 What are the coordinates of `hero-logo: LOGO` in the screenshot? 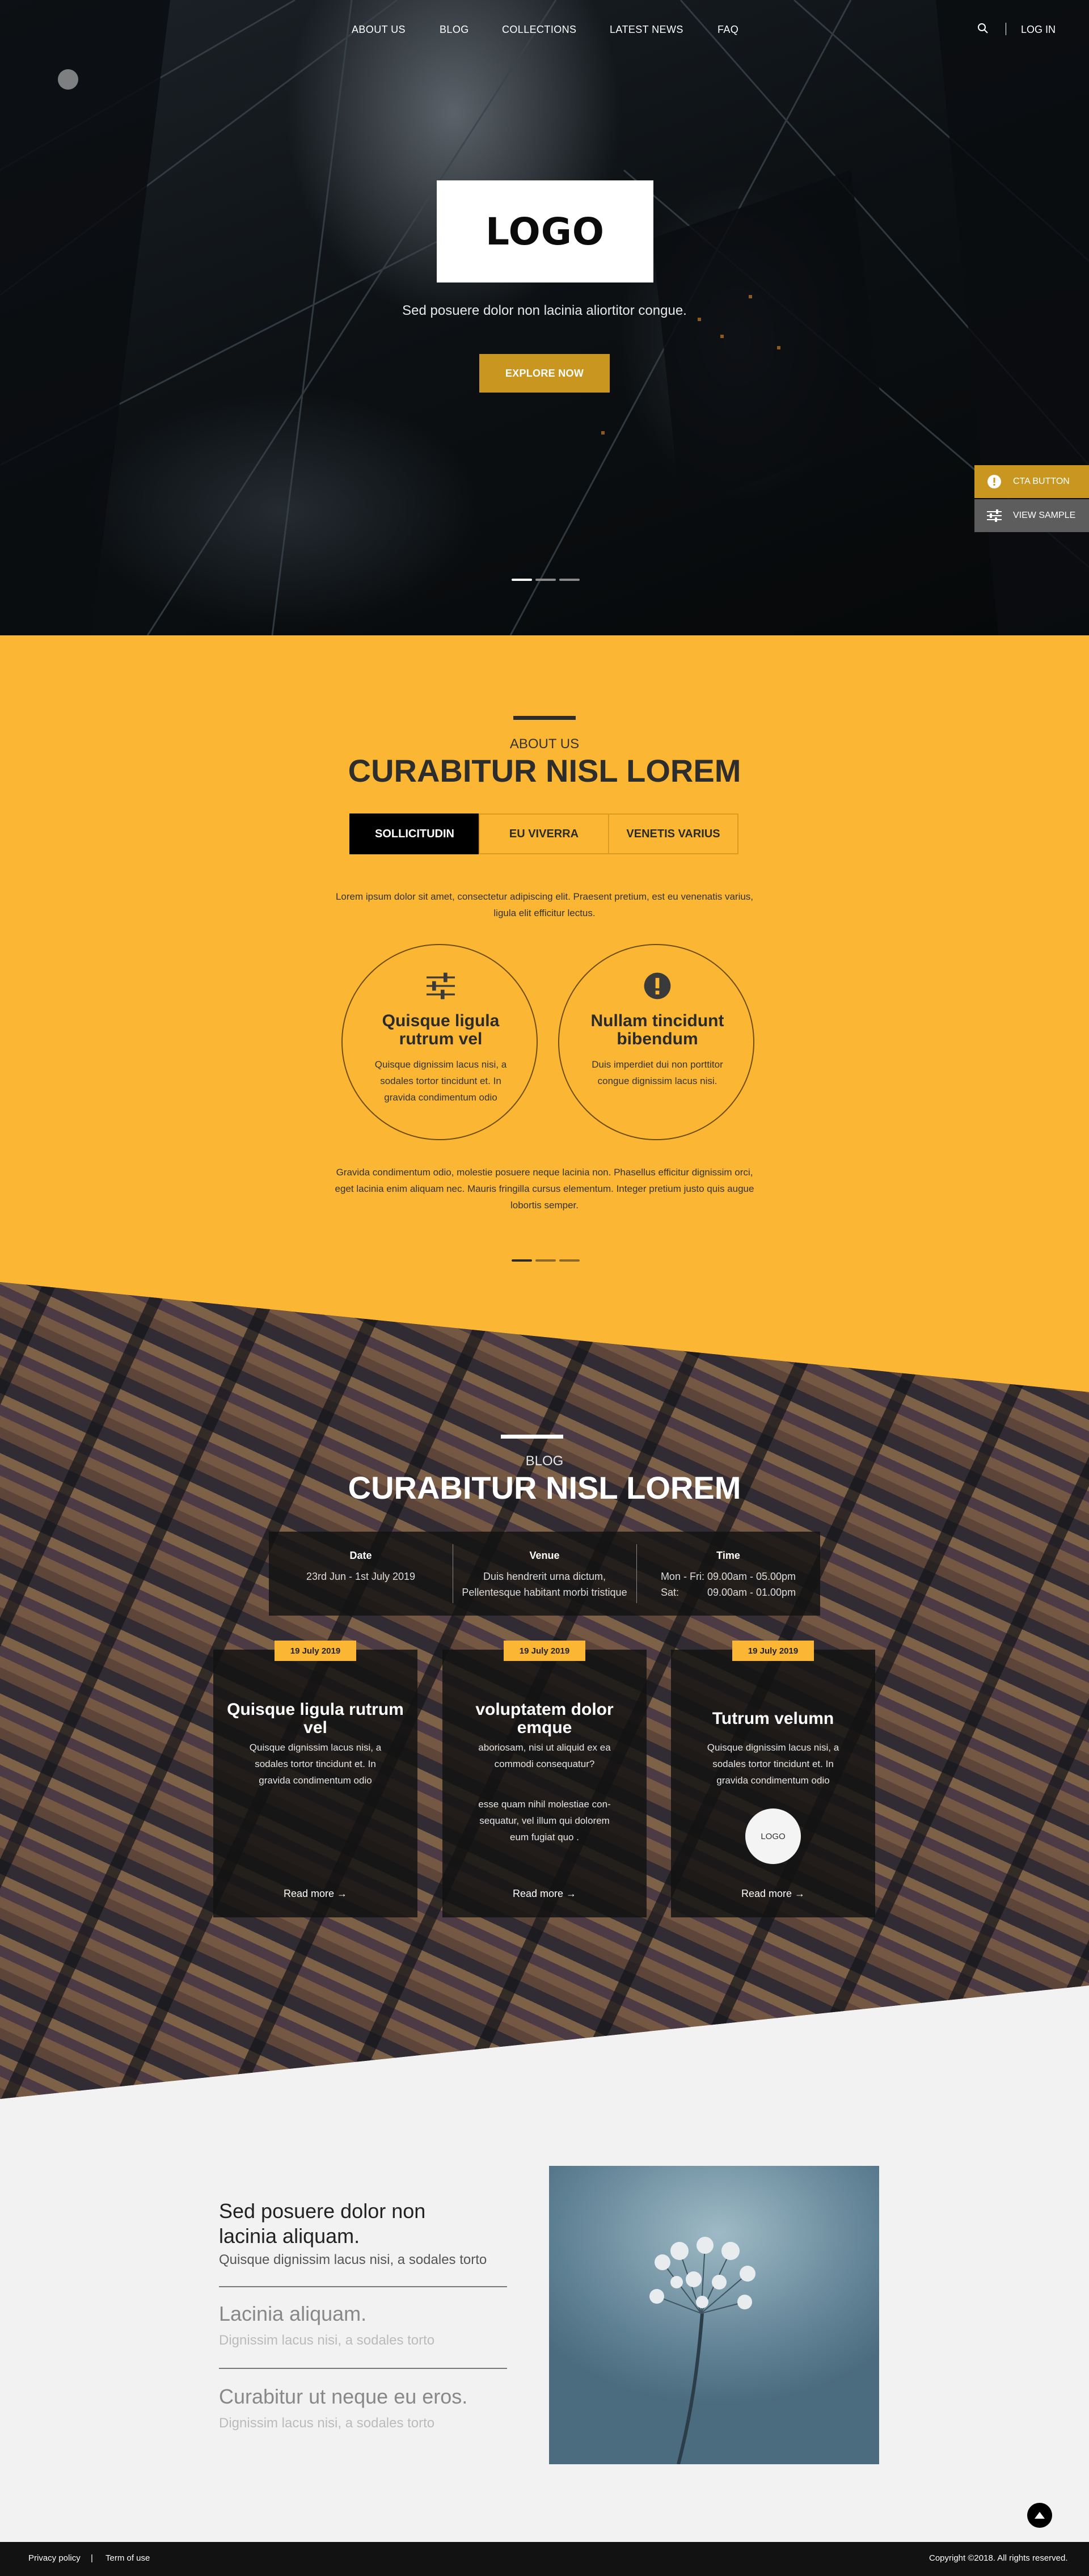 It's located at (545, 231).